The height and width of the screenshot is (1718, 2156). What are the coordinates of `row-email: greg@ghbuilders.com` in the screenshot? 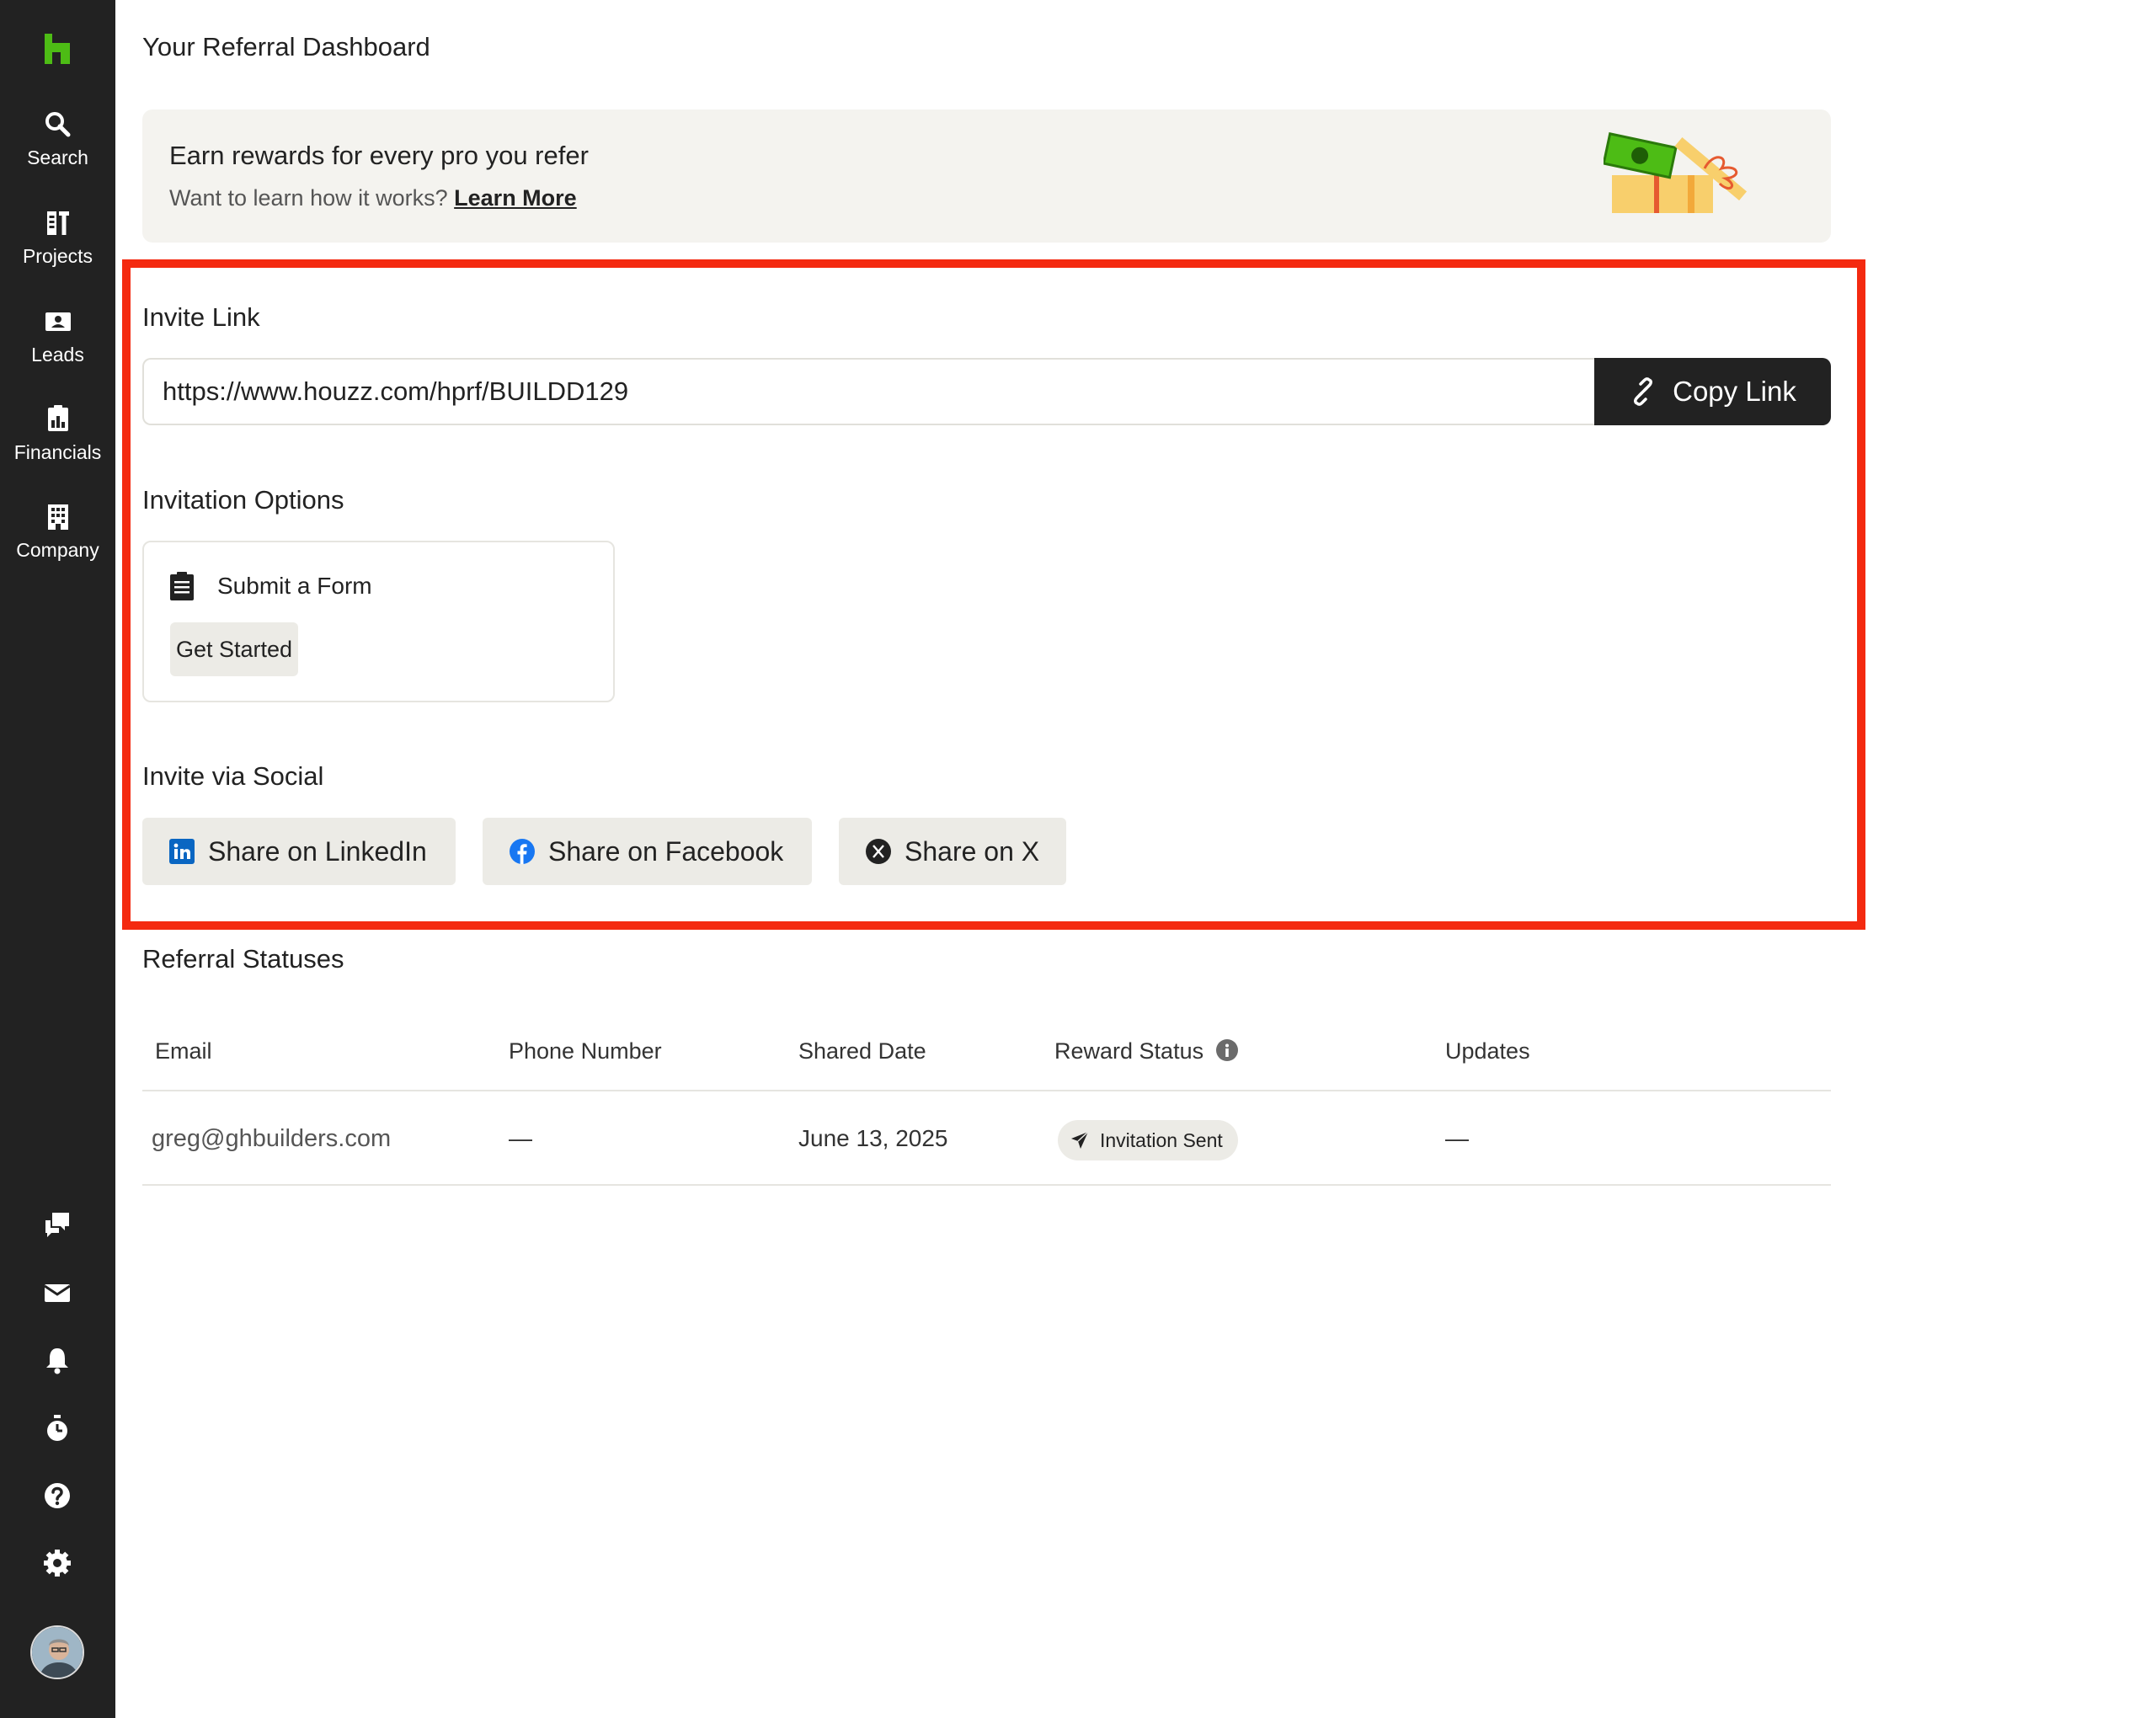 It's located at (272, 1138).